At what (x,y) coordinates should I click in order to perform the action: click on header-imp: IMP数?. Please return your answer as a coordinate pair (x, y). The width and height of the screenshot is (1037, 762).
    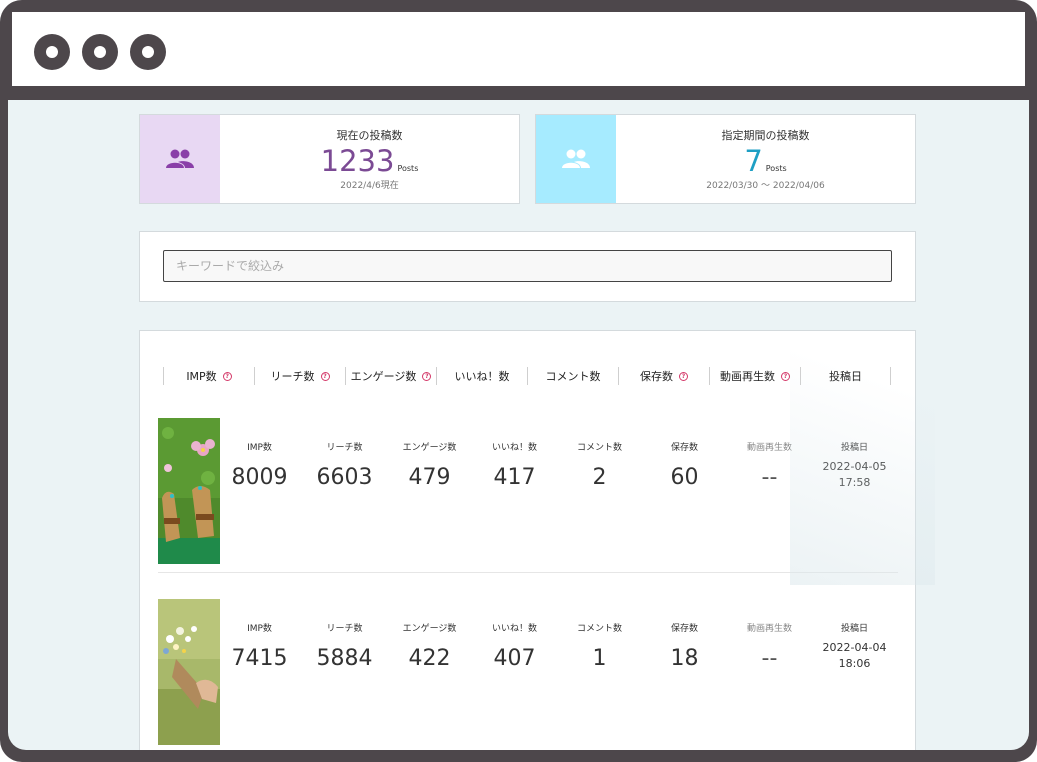
    Looking at the image, I should click on (208, 376).